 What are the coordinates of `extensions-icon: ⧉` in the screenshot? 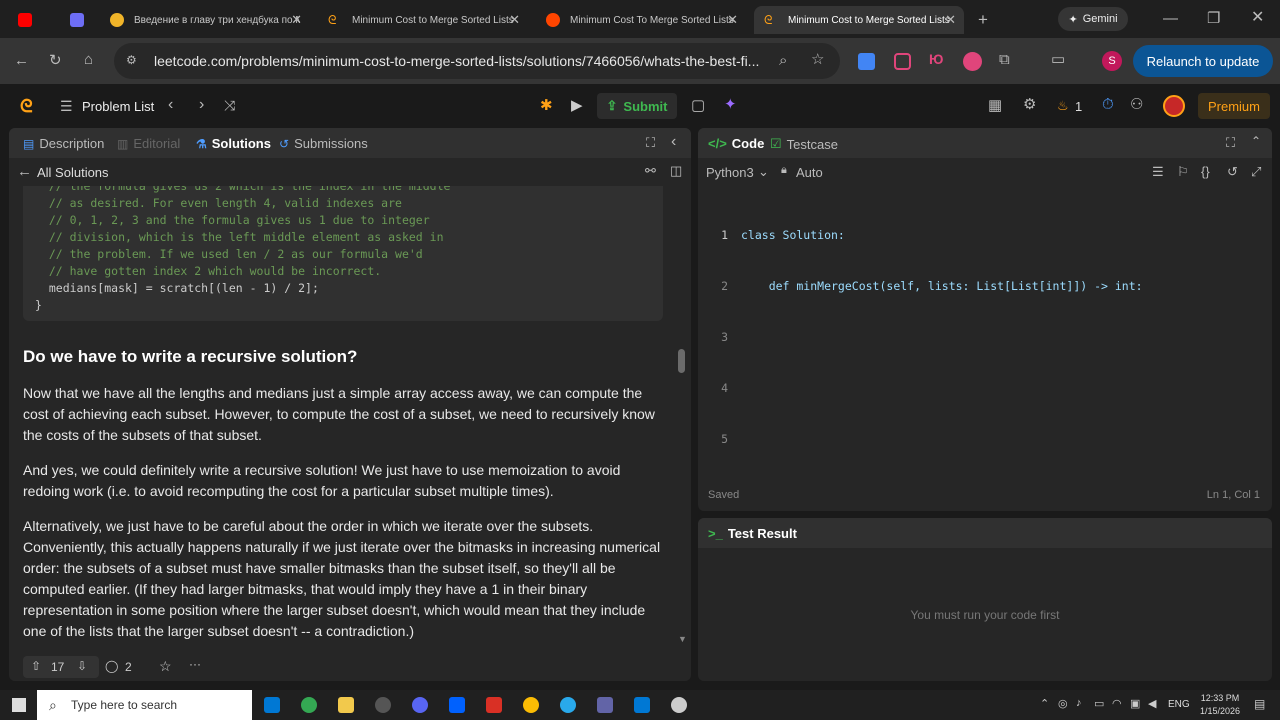 It's located at (1004, 59).